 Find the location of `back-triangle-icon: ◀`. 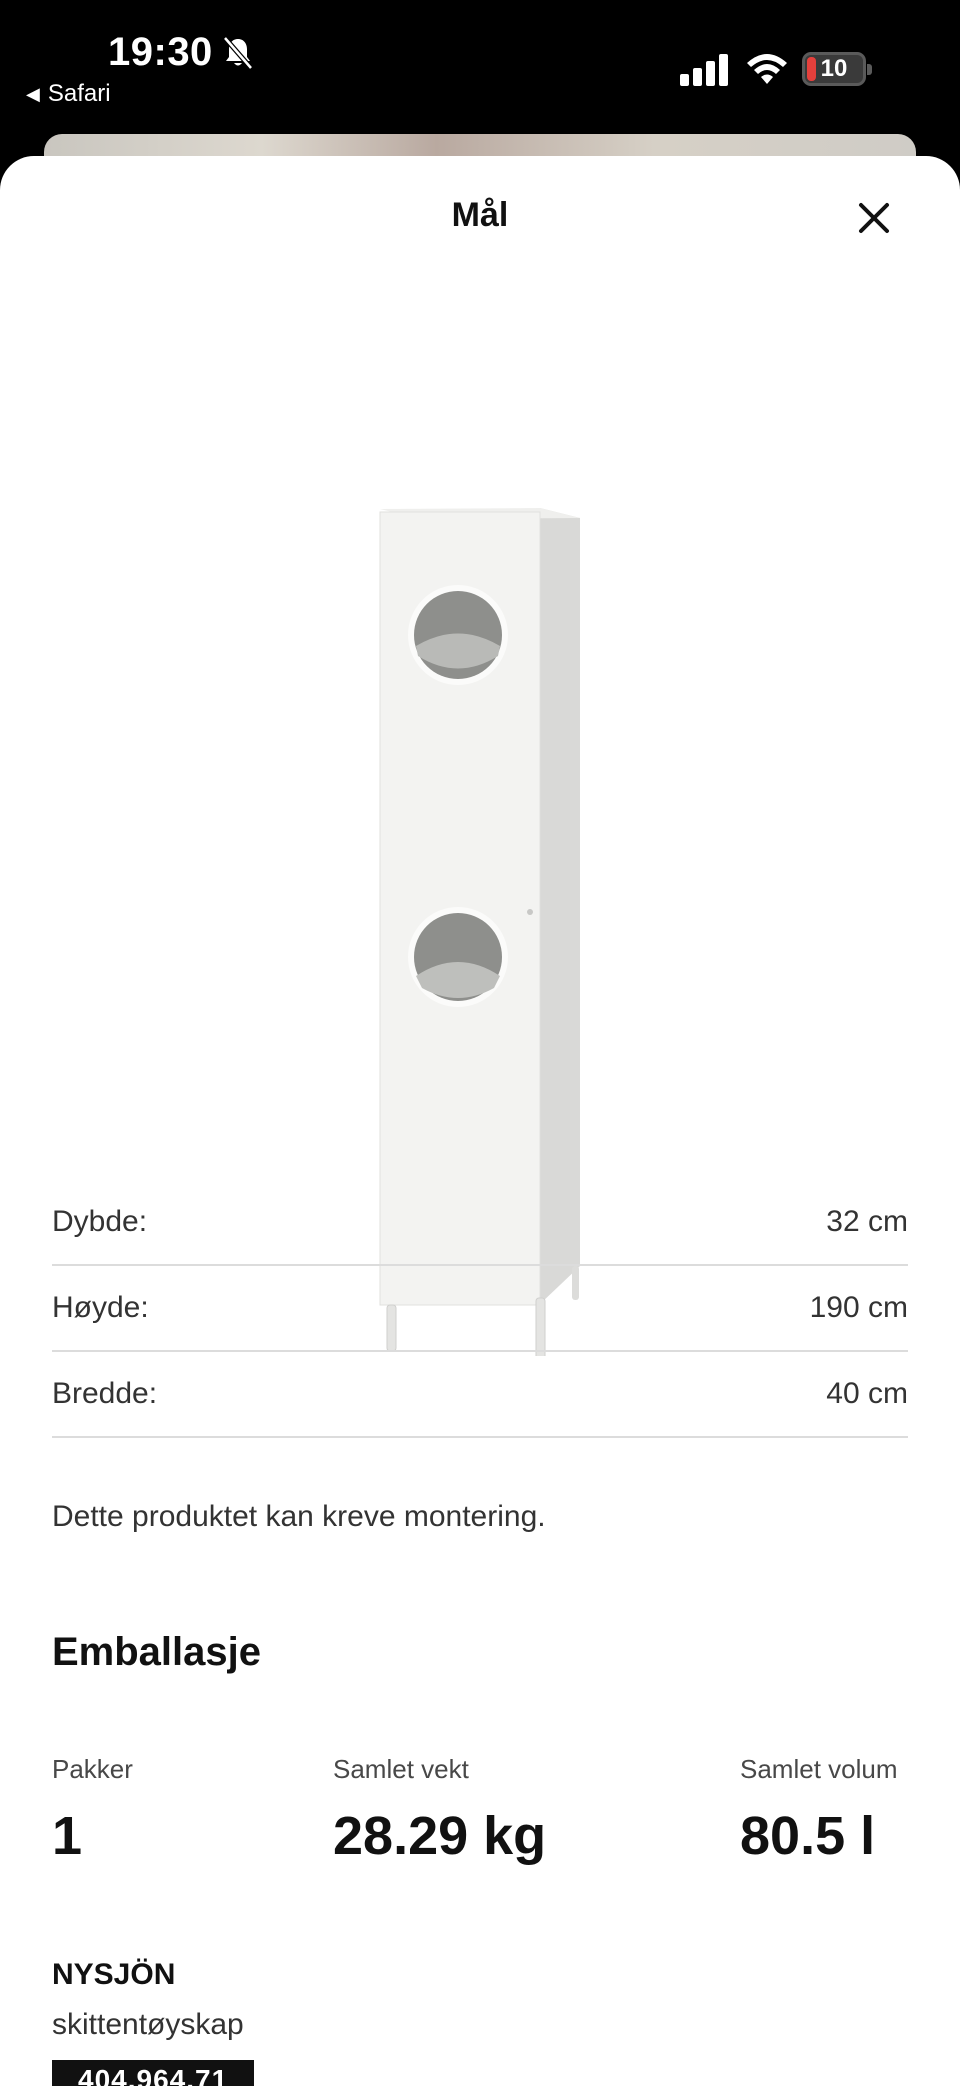

back-triangle-icon: ◀ is located at coordinates (33, 93).